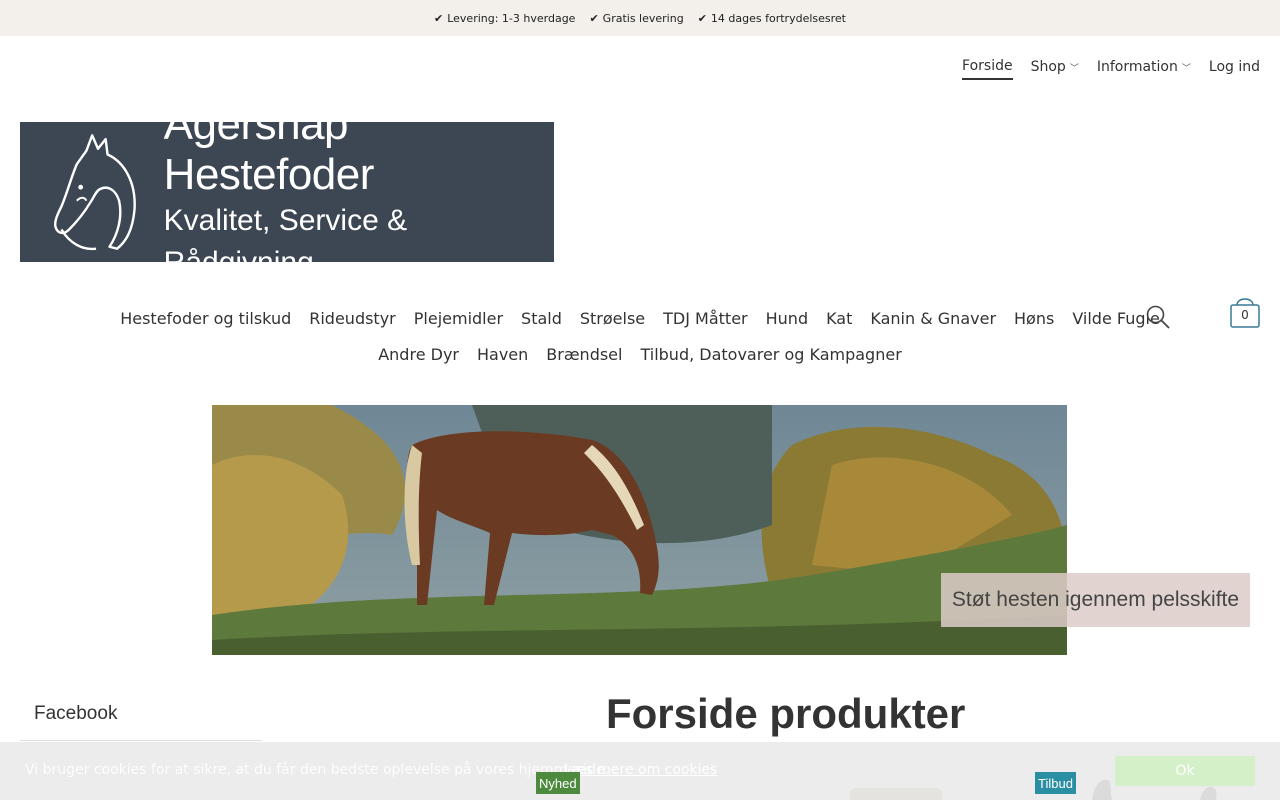 The image size is (1280, 800). I want to click on nav-forside: Forside, so click(987, 69).